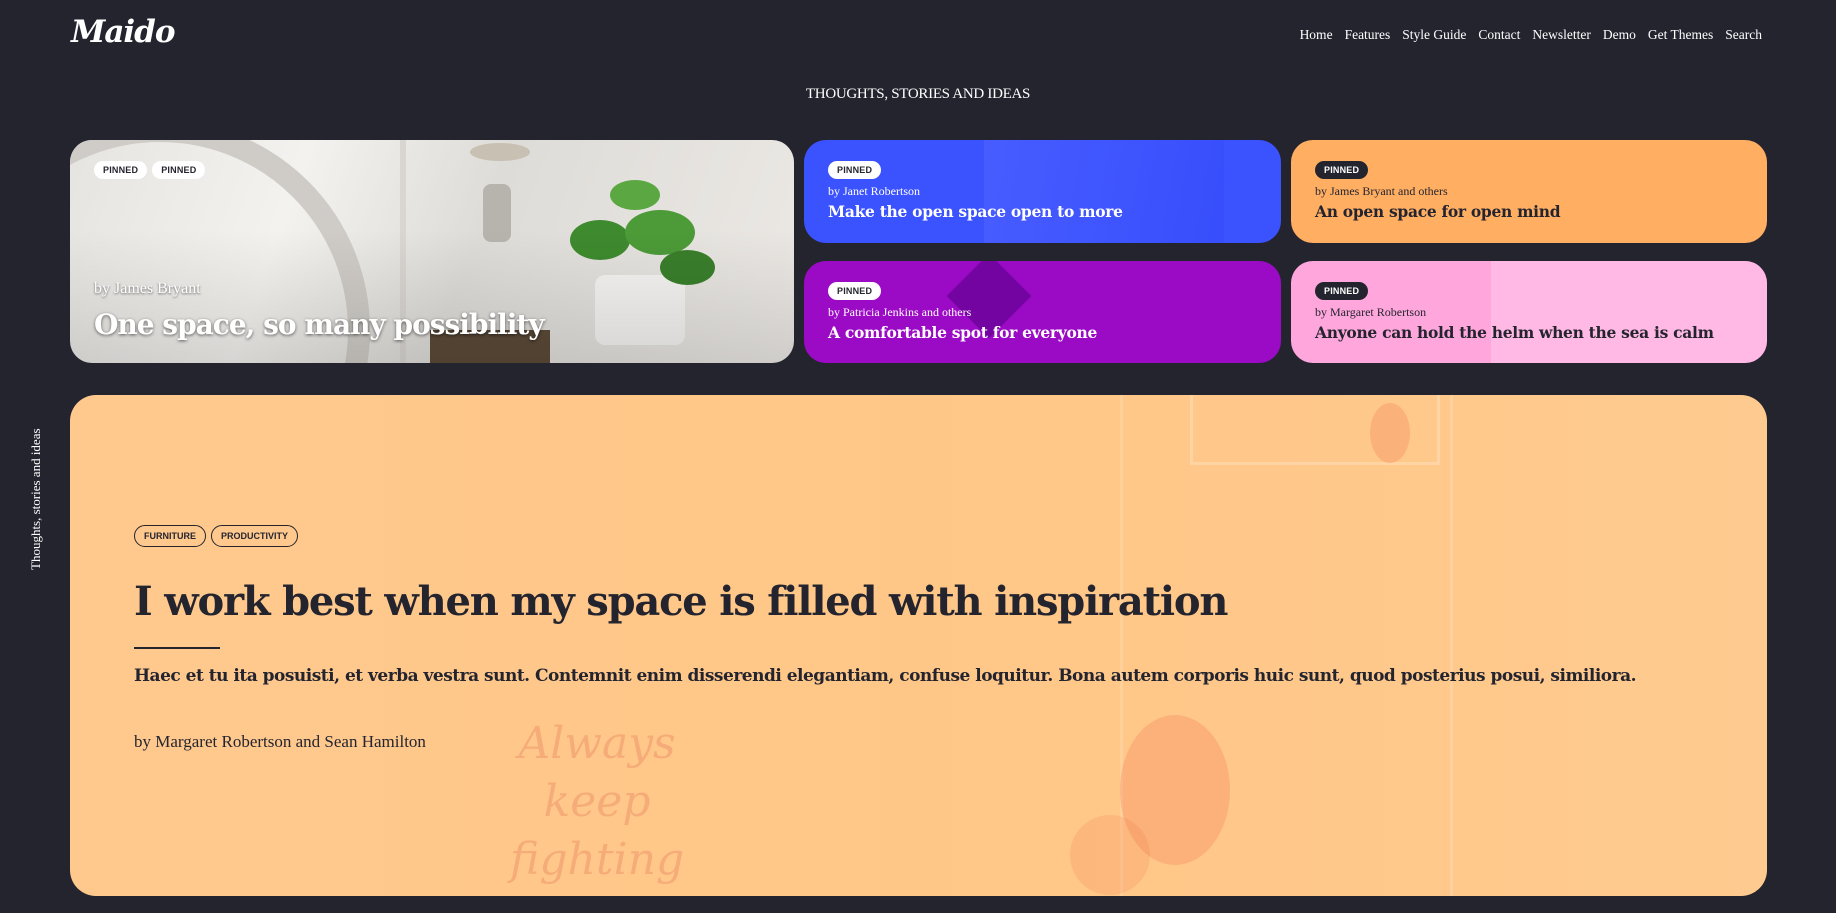  What do you see at coordinates (874, 191) in the screenshot?
I see `card-author: by Janet Robertson` at bounding box center [874, 191].